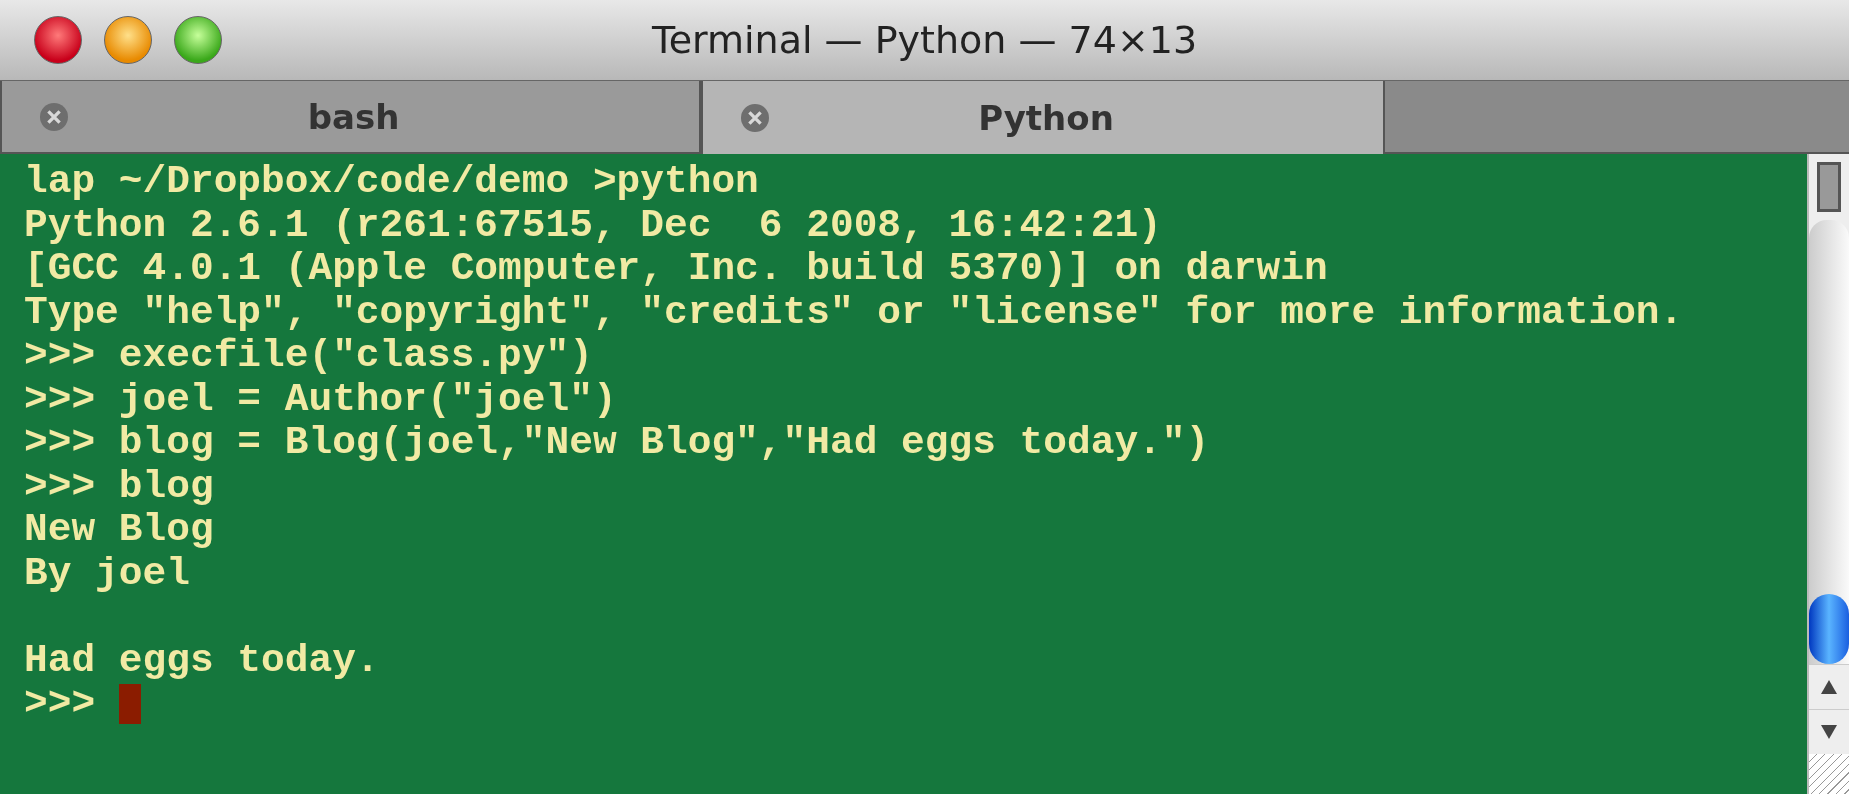  I want to click on minimize-icon, so click(128, 40).